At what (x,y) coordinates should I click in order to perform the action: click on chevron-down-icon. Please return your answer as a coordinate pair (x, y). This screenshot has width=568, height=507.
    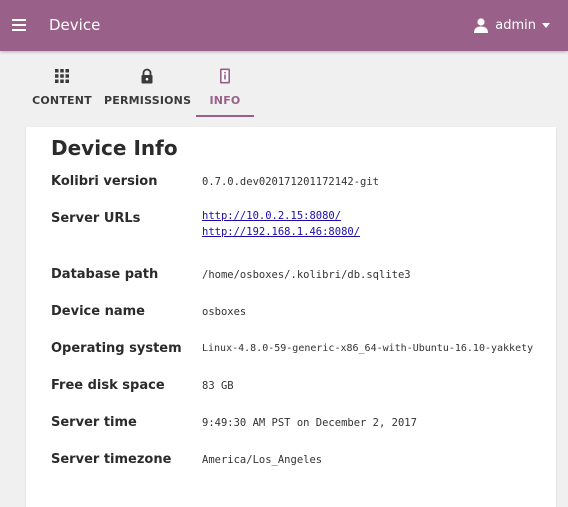
    Looking at the image, I should click on (546, 25).